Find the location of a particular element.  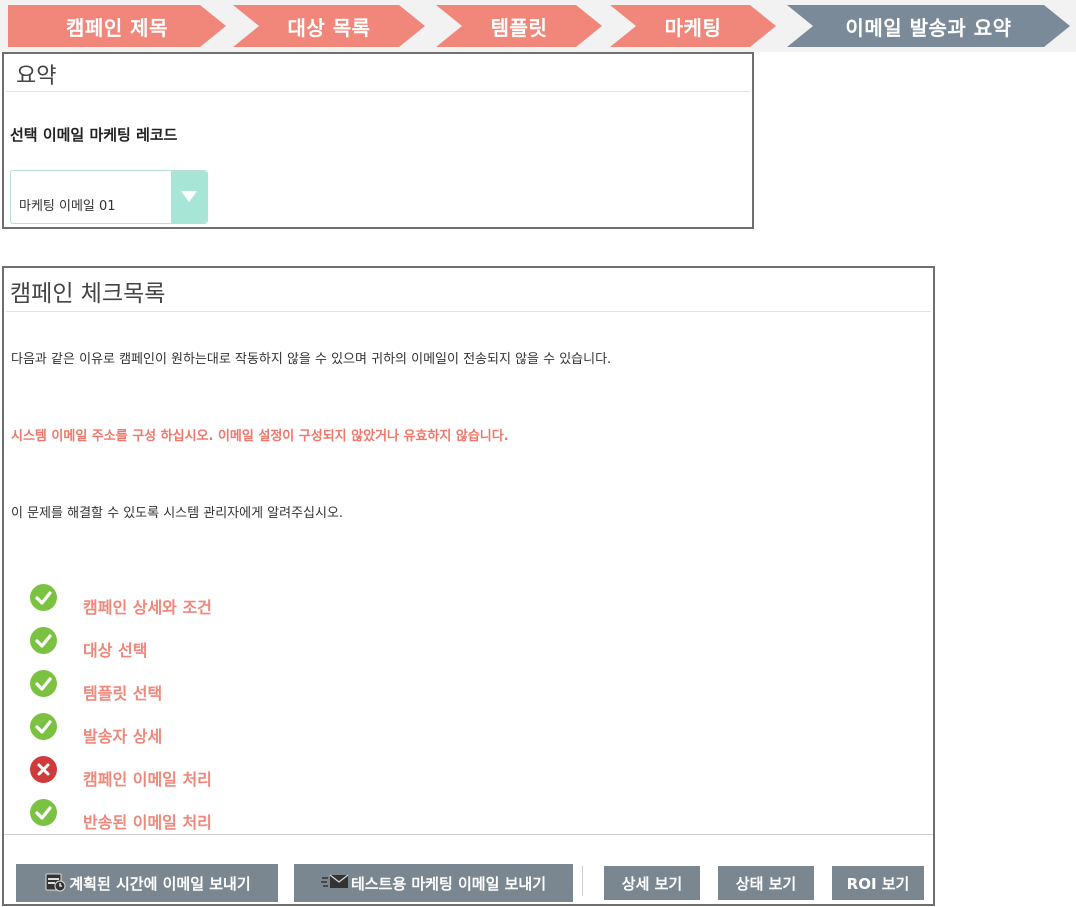

wizard-steps: 캠페인 제목 대상 목록 템플릿 마케팅 이메일 발송과 요약 is located at coordinates (538, 26).